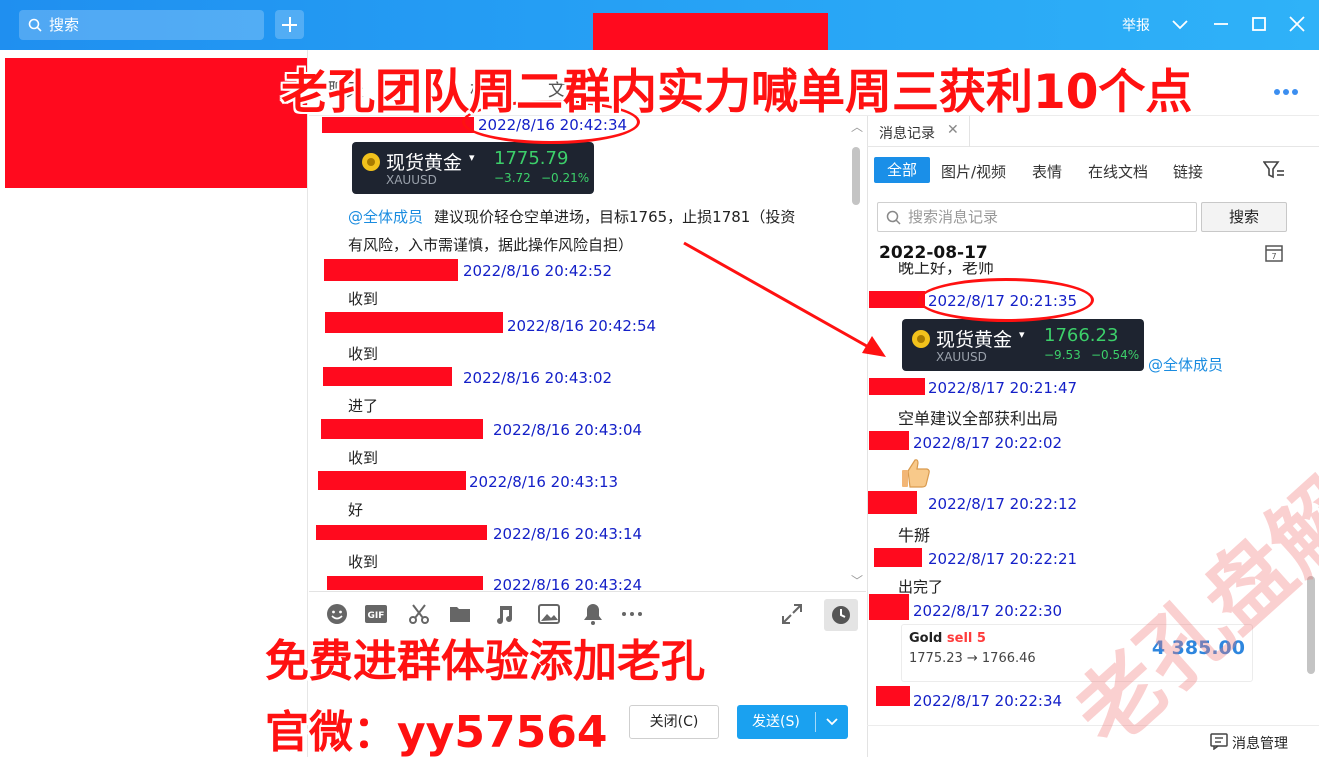 The height and width of the screenshot is (757, 1319). What do you see at coordinates (436, 732) in the screenshot?
I see `promo-line-2: 官微：yy57564` at bounding box center [436, 732].